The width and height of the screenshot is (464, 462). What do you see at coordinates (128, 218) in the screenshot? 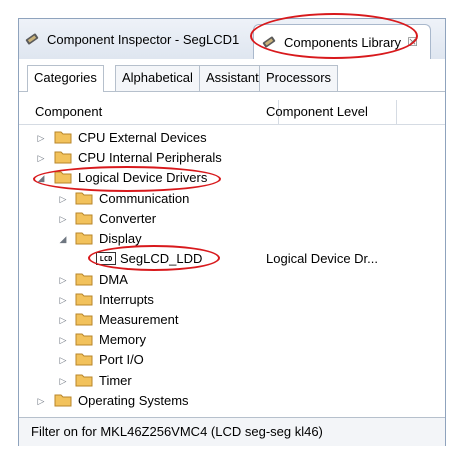
I see `tree-item-label: Converter` at bounding box center [128, 218].